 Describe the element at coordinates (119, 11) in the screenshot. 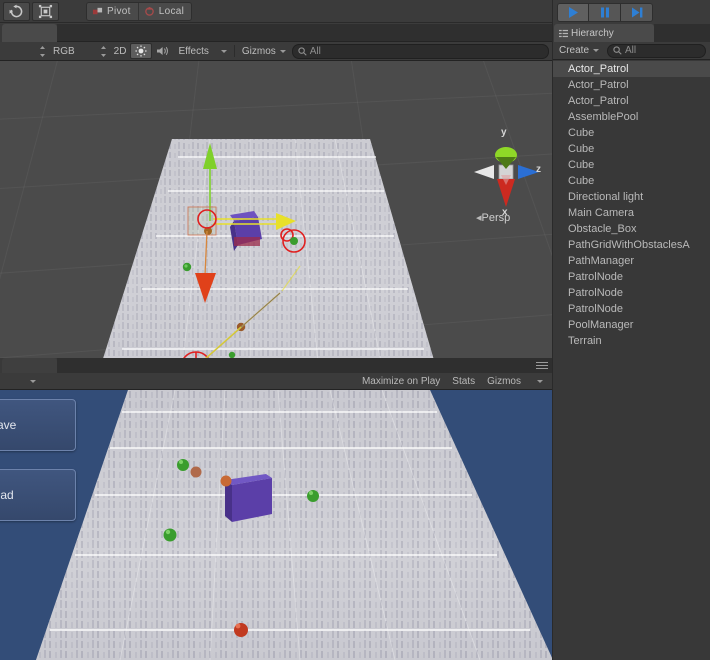

I see `pivot-label: Pivot` at that location.